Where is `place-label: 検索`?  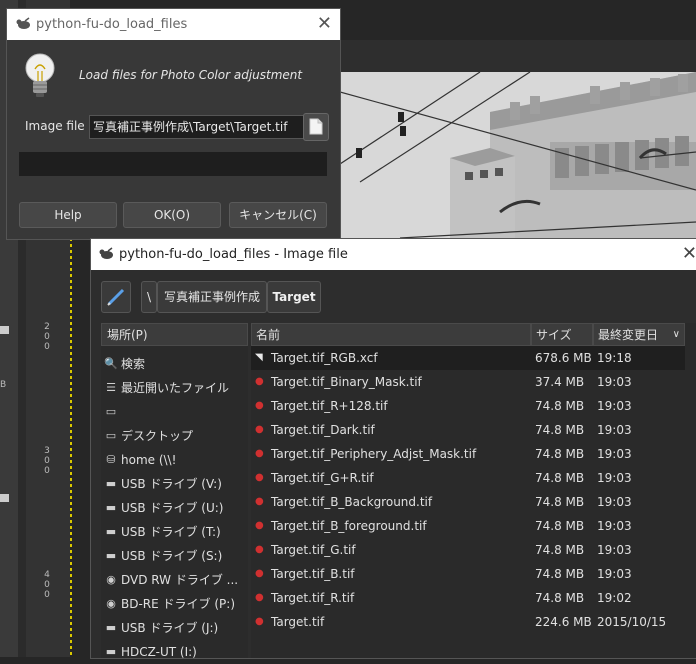
place-label: 検索 is located at coordinates (133, 364).